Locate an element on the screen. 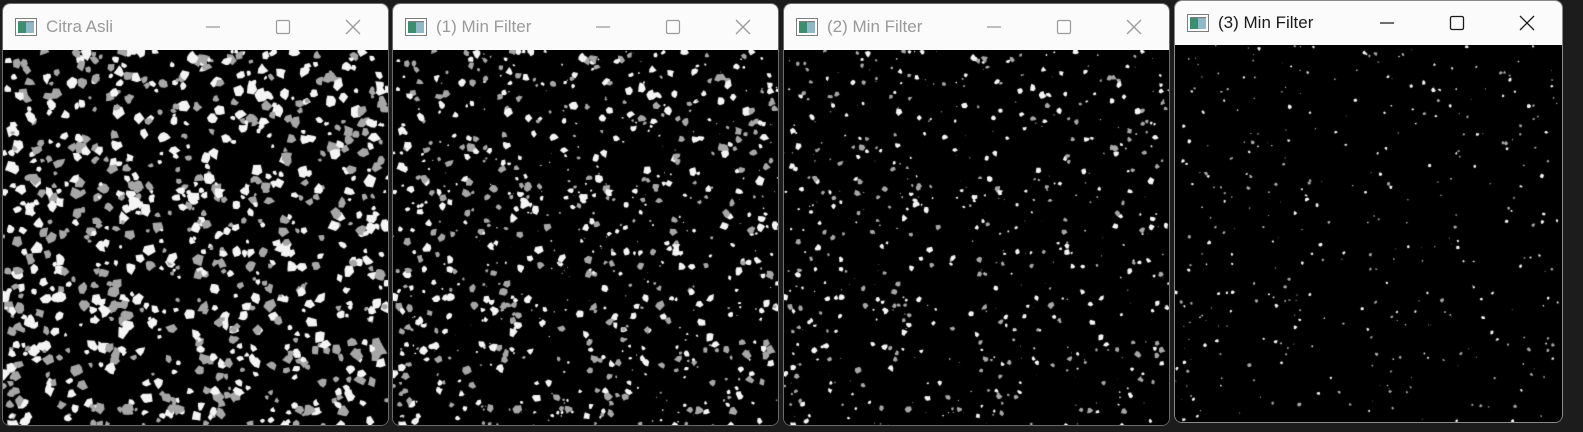 The height and width of the screenshot is (432, 1583). window-title: Citra Asli is located at coordinates (80, 26).